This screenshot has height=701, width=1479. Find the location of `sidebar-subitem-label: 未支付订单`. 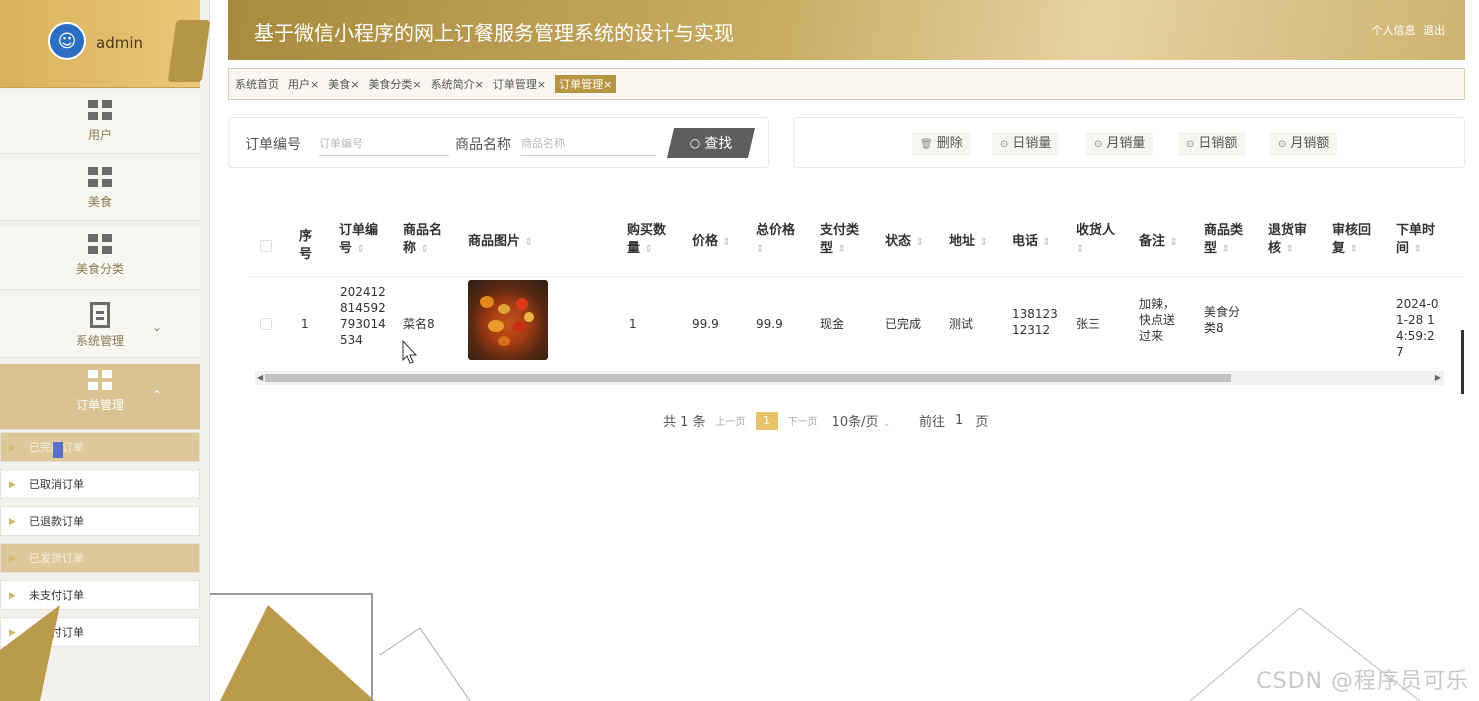

sidebar-subitem-label: 未支付订单 is located at coordinates (56, 595).